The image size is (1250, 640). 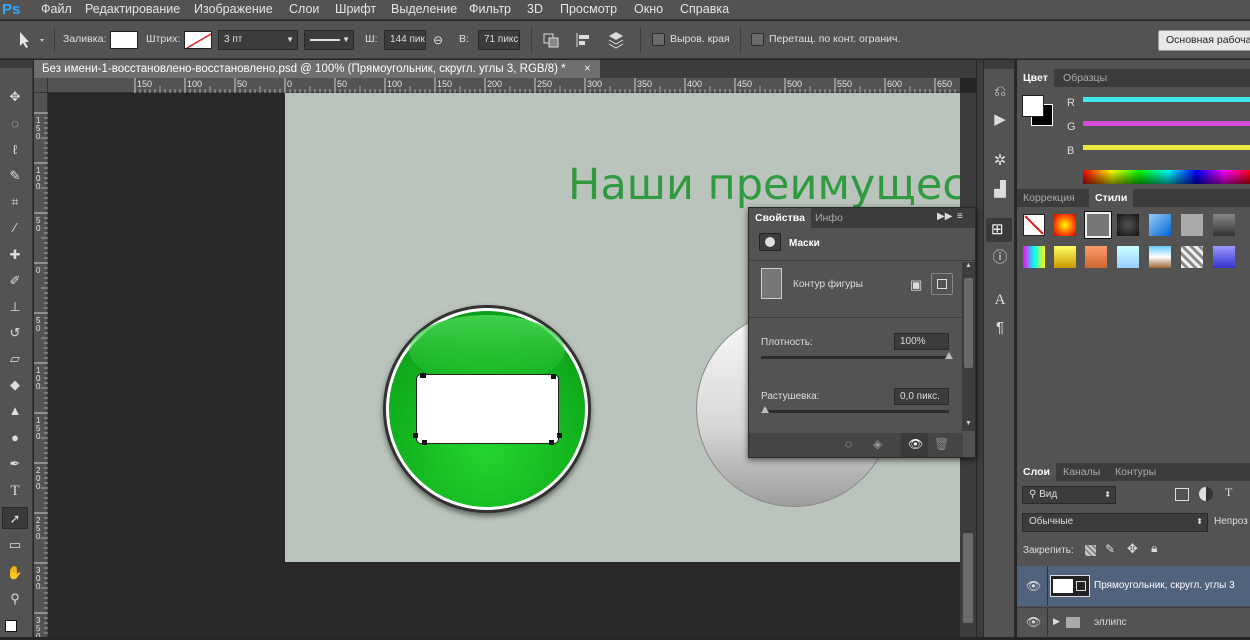 What do you see at coordinates (304, 10) in the screenshot?
I see `menu-layers: Слои` at bounding box center [304, 10].